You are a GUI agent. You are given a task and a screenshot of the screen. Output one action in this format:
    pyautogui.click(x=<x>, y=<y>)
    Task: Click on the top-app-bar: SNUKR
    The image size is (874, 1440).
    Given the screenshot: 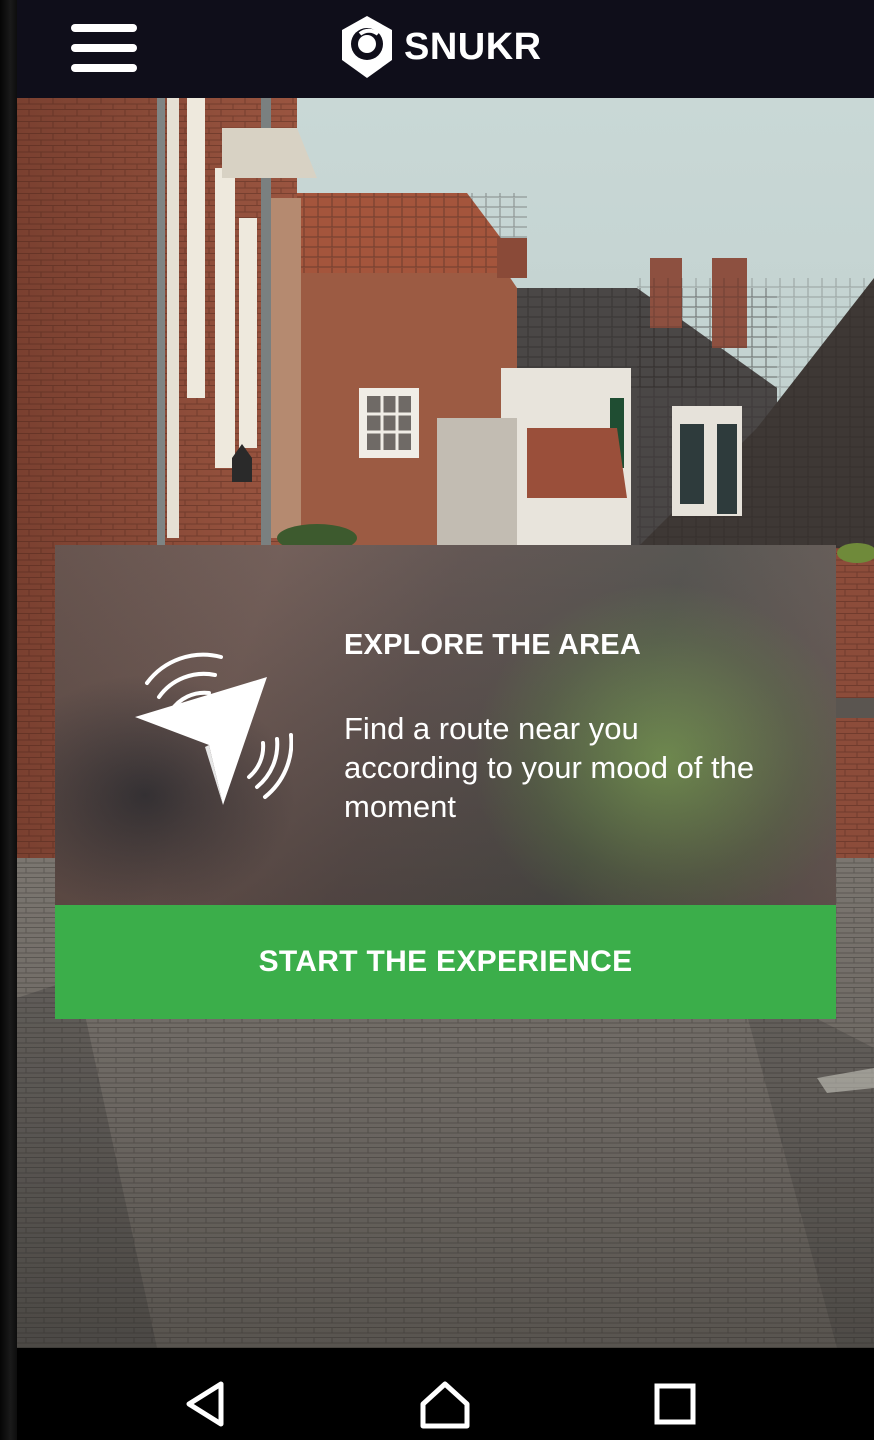 What is the action you would take?
    pyautogui.click(x=445, y=49)
    